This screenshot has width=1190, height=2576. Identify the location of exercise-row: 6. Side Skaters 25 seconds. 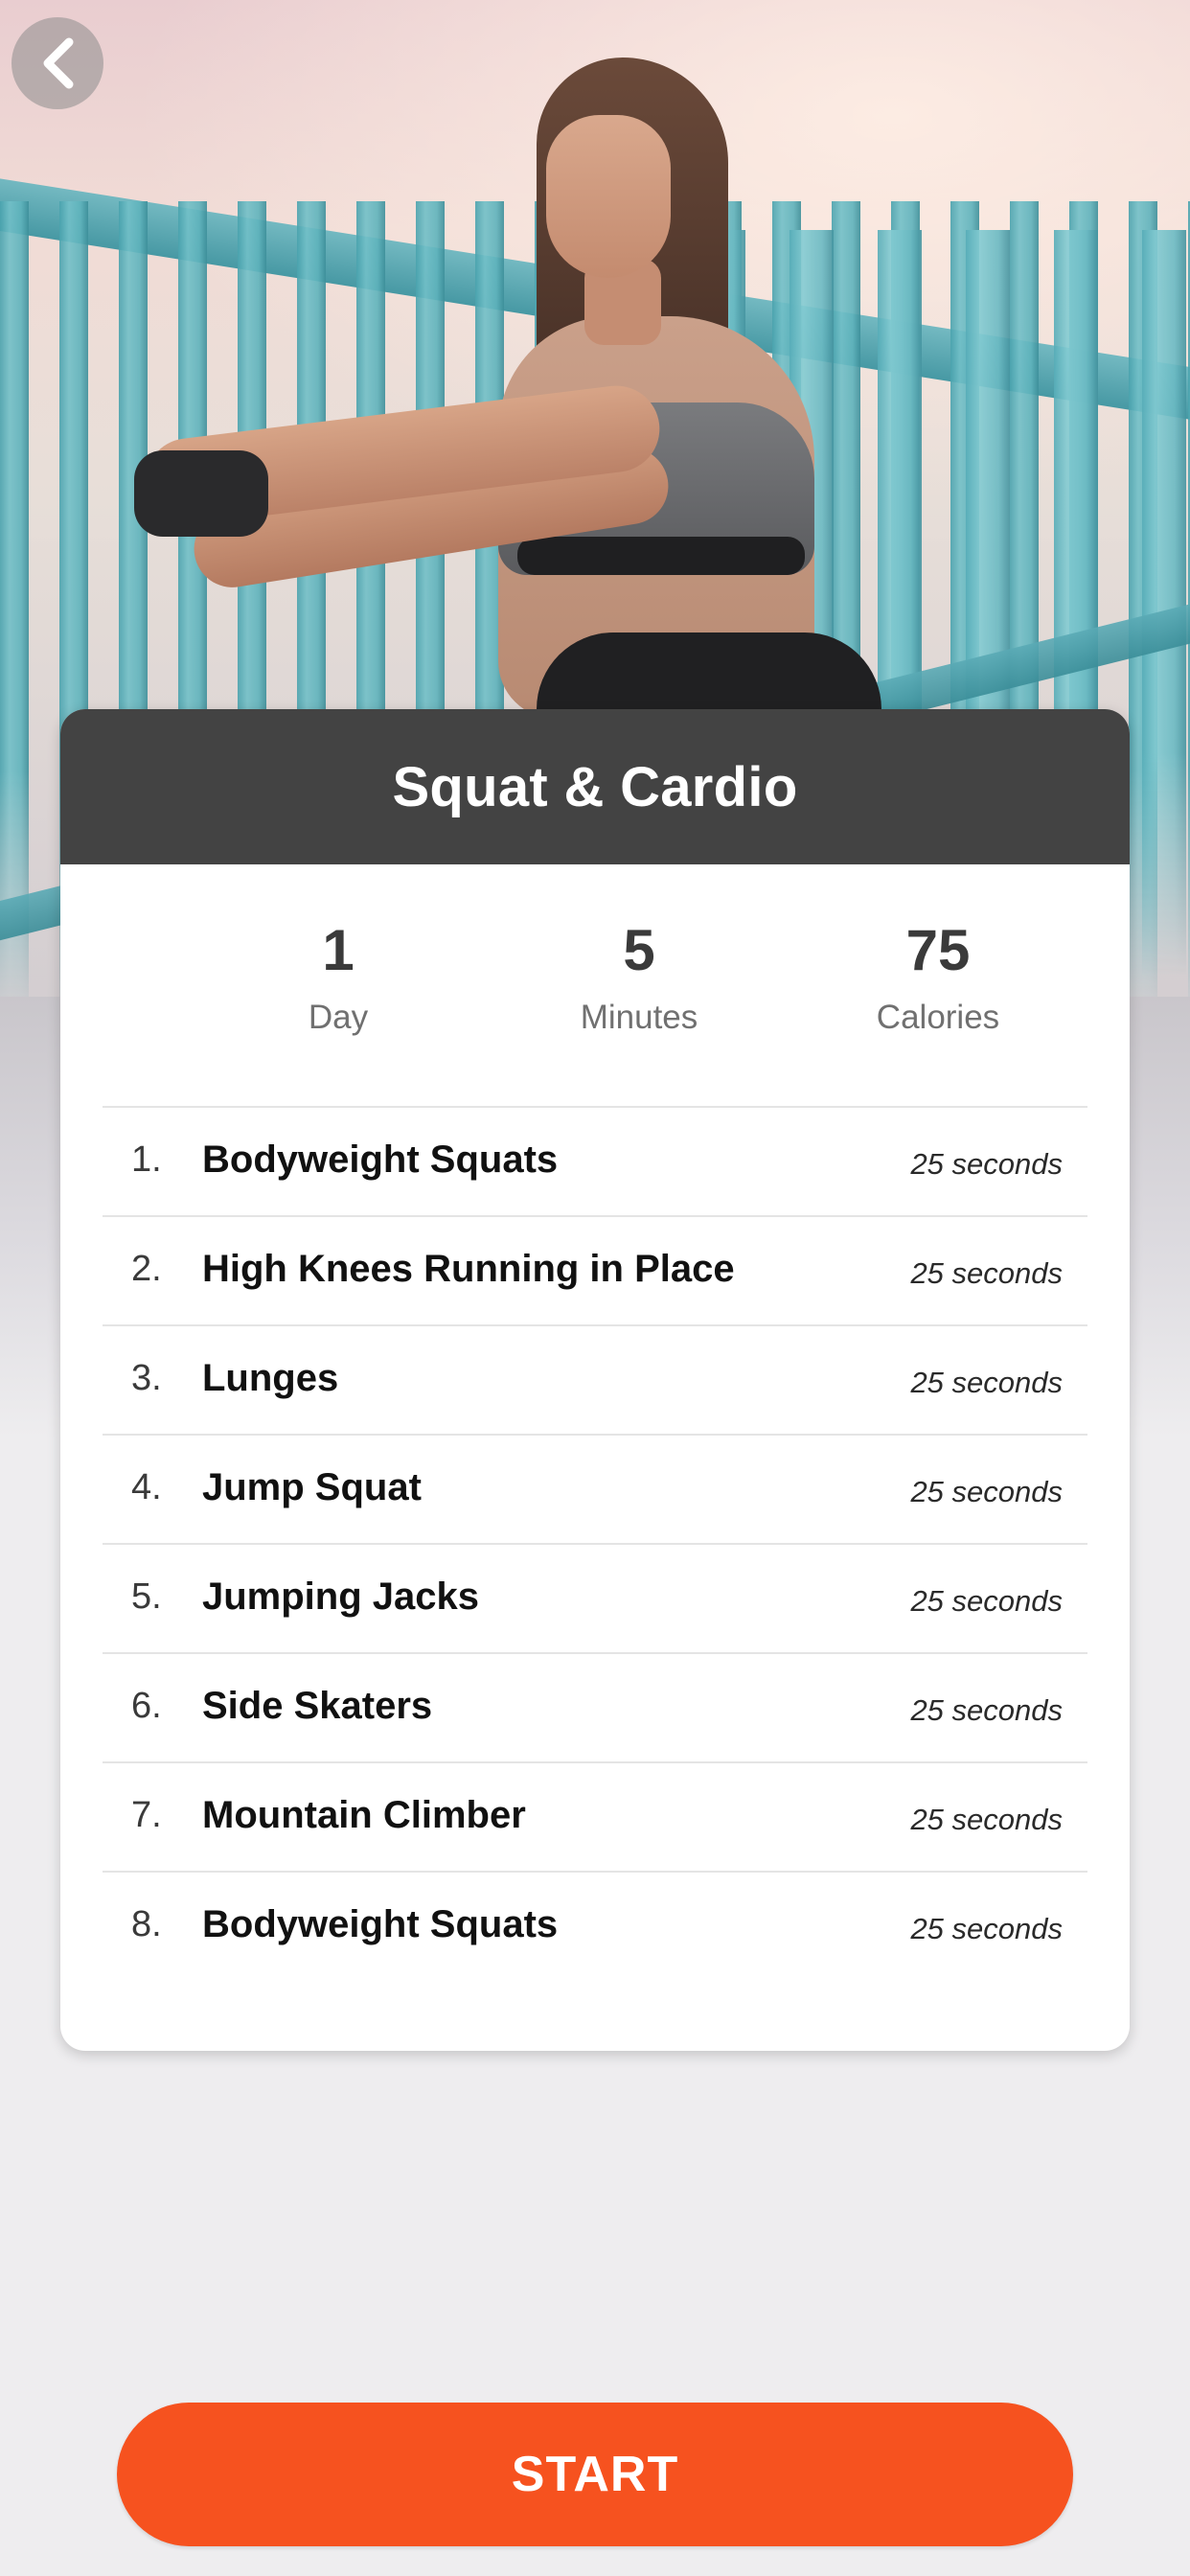
(595, 1708).